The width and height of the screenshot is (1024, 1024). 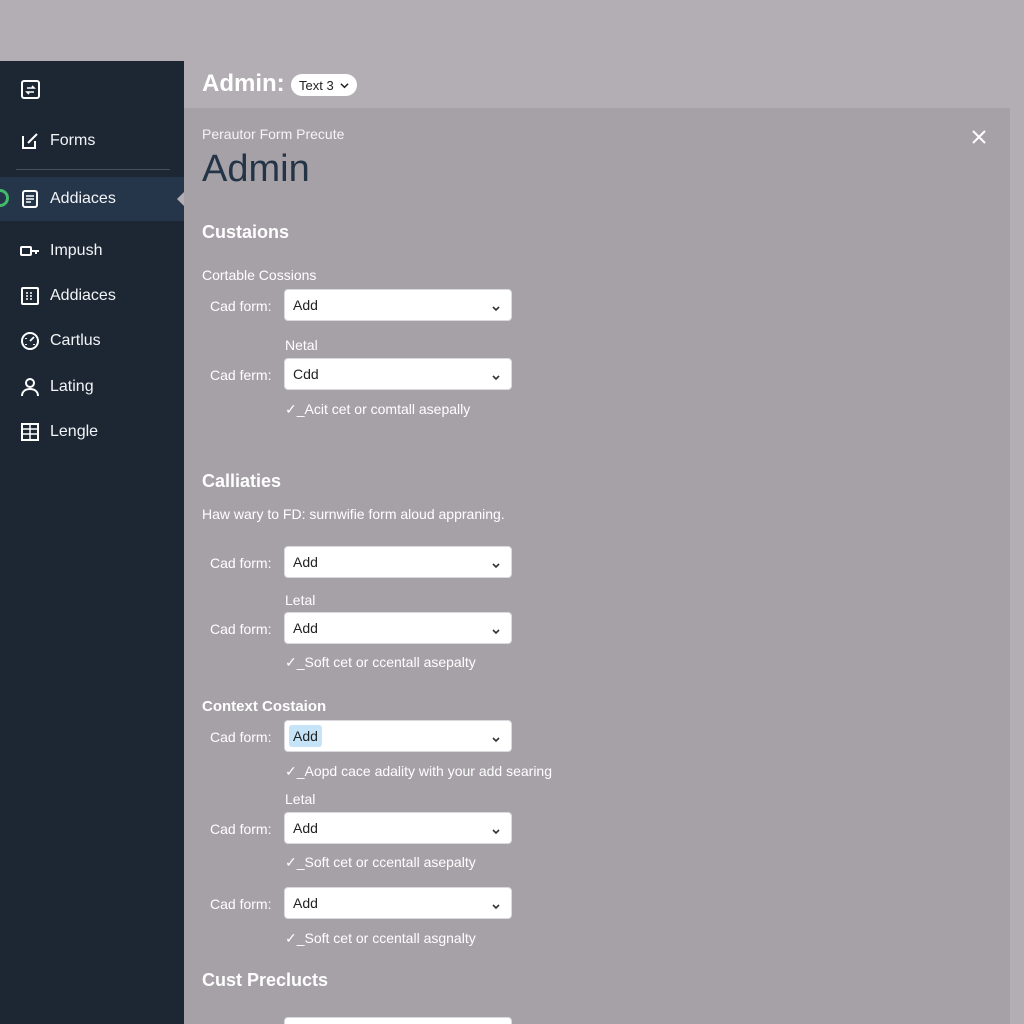 I want to click on header-dropdown: Text 3, so click(x=324, y=85).